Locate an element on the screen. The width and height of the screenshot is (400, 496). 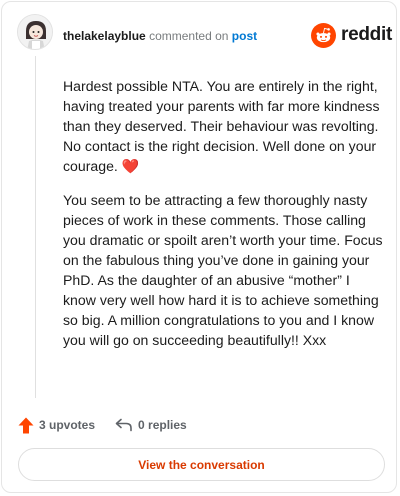
upvote-count: 3 upvotes is located at coordinates (67, 425).